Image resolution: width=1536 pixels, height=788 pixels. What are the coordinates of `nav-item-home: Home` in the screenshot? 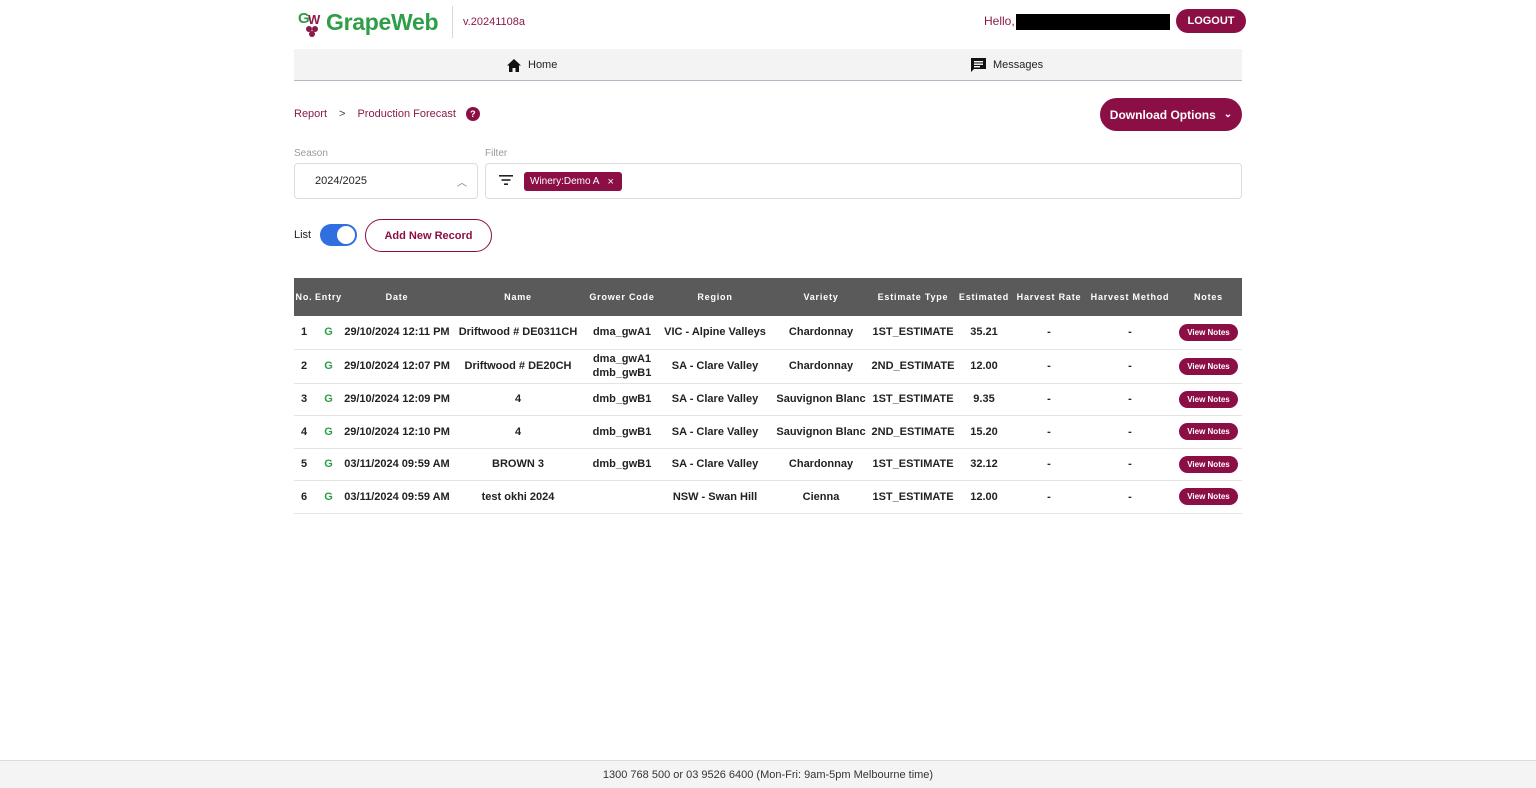 It's located at (531, 65).